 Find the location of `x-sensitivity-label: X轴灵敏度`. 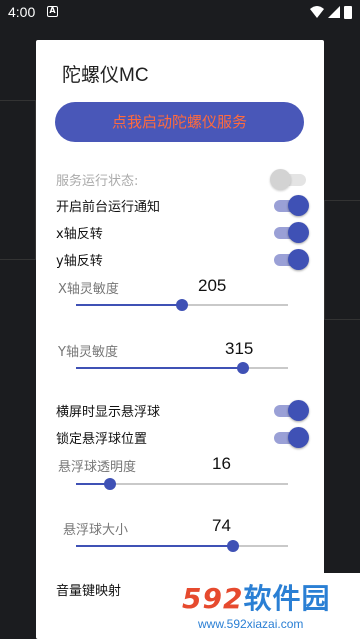

x-sensitivity-label: X轴灵敏度 is located at coordinates (88, 289).